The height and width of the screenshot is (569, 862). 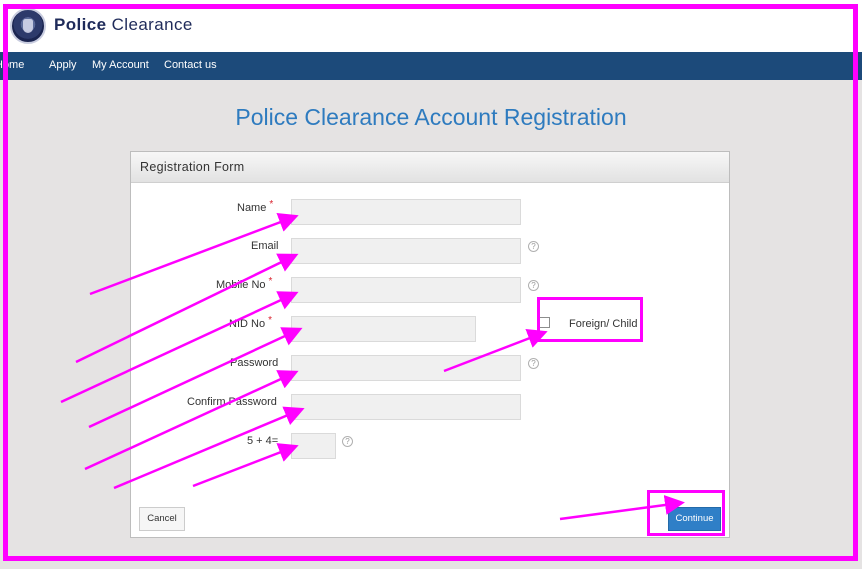 I want to click on cancel-button: Cancel, so click(x=162, y=519).